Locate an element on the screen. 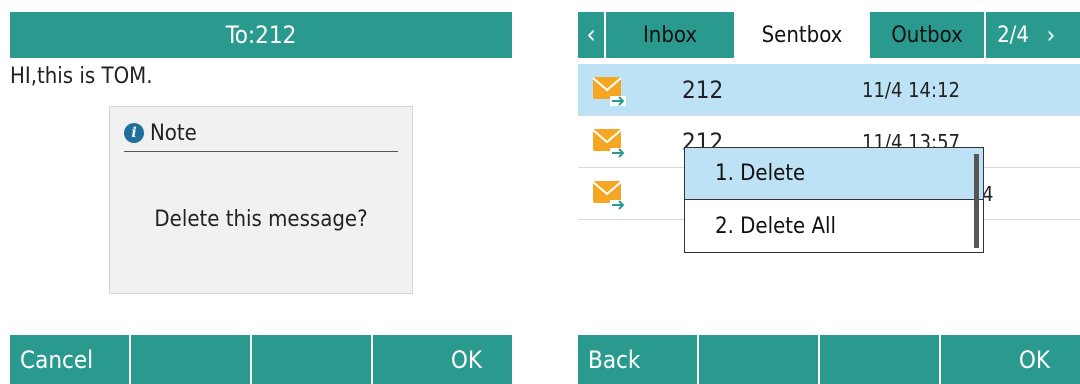 The width and height of the screenshot is (1080, 384). popup-scrollbar is located at coordinates (976, 201).